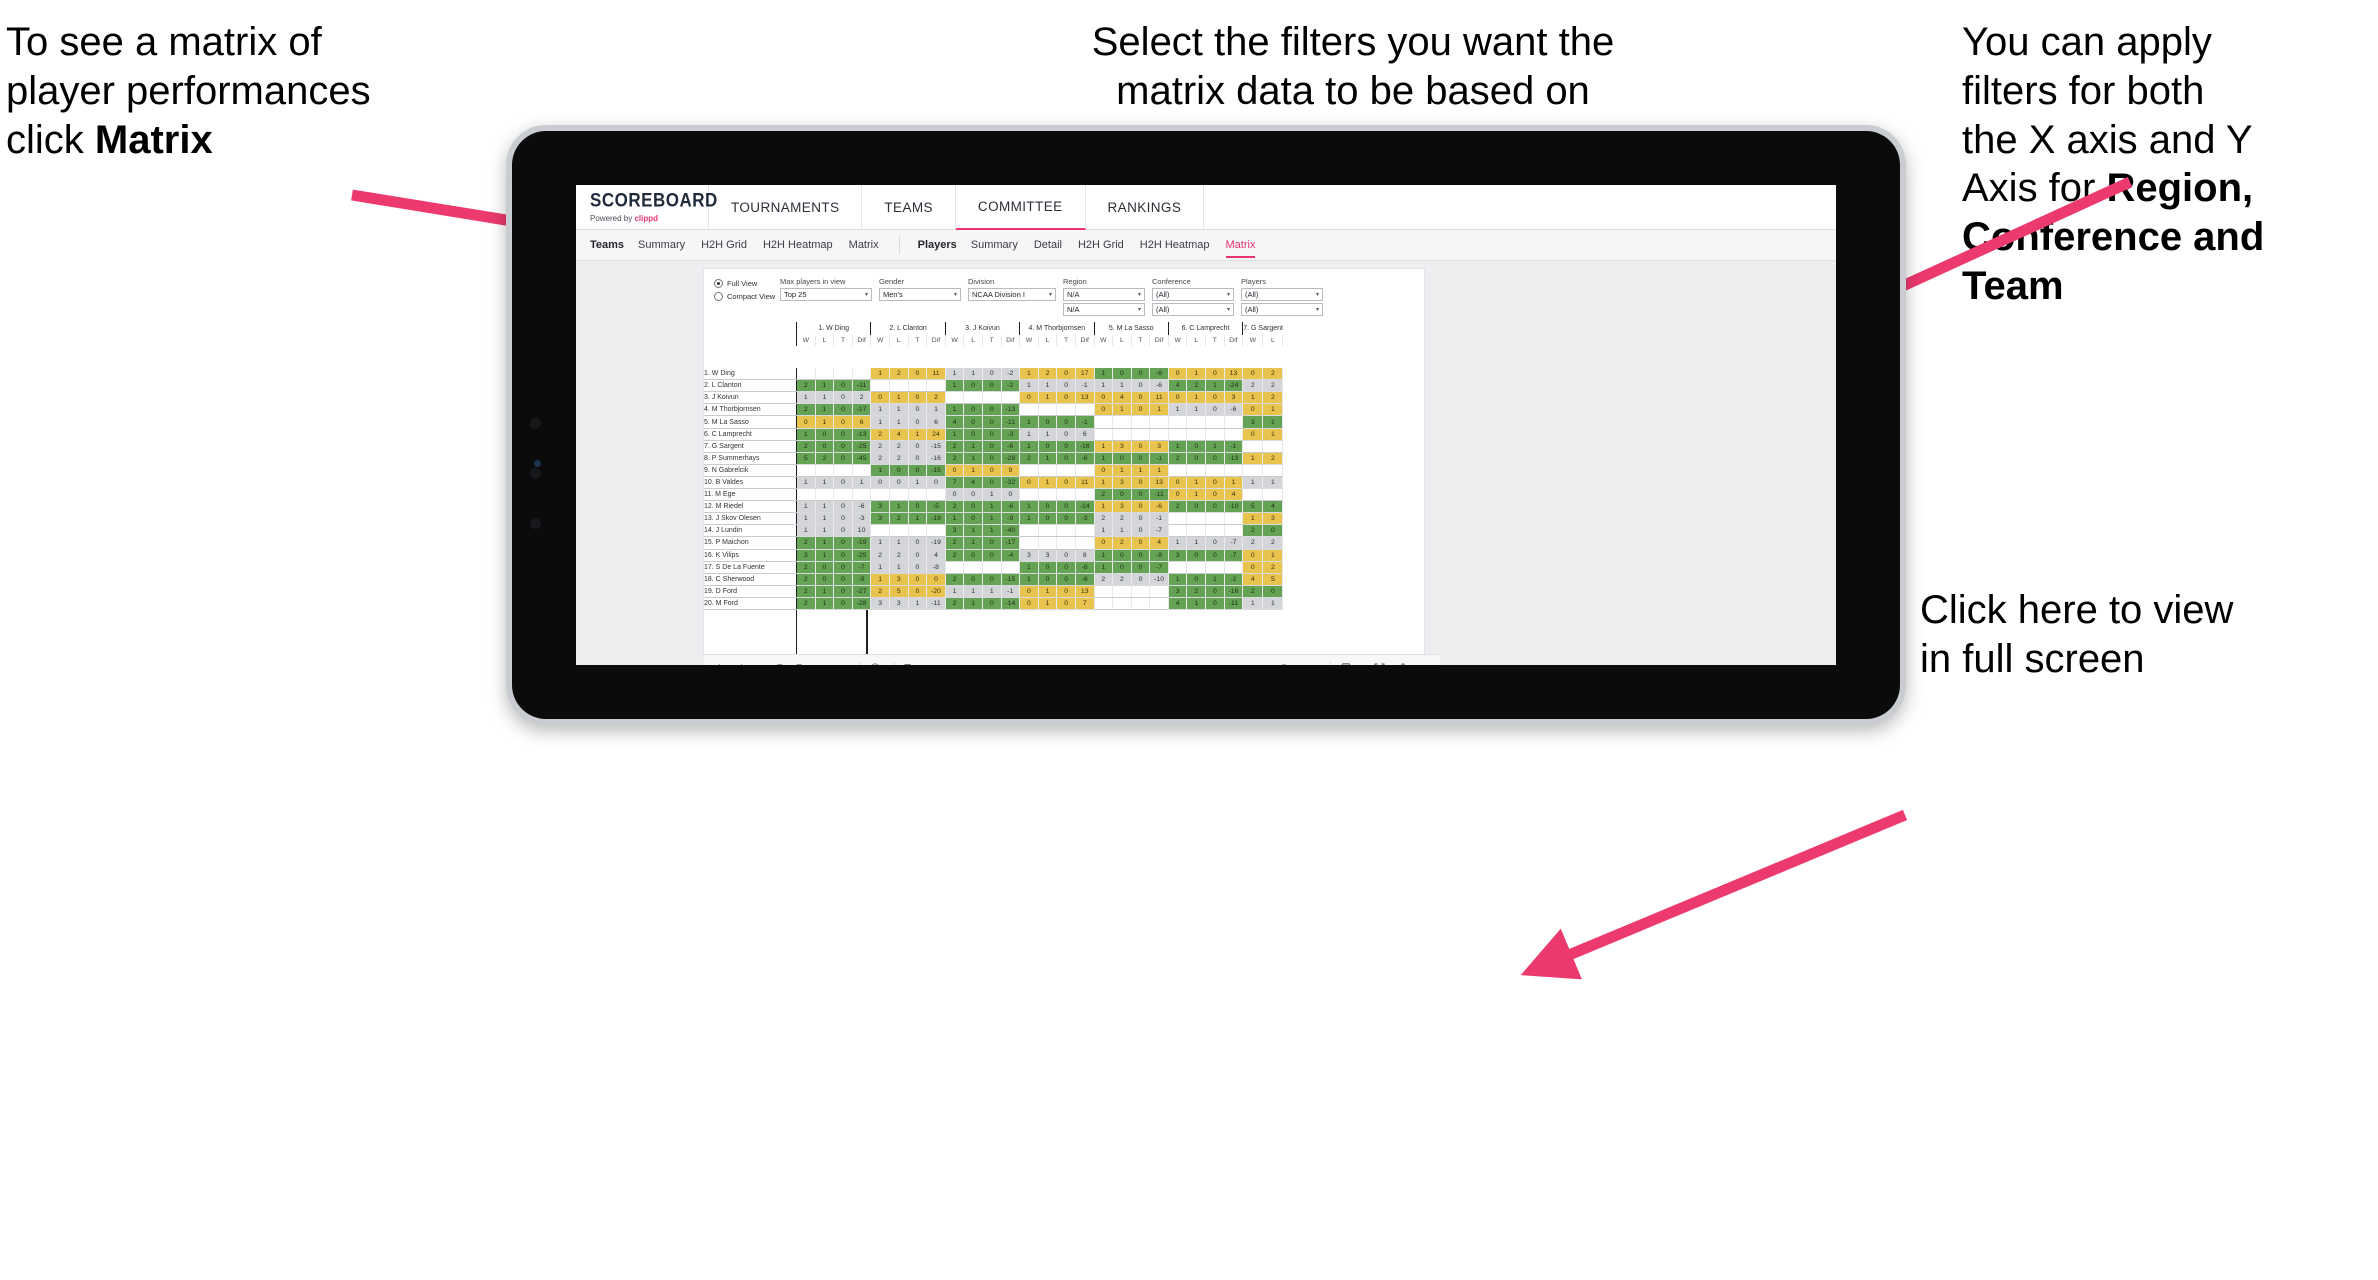 The height and width of the screenshot is (1280, 2378). Describe the element at coordinates (786, 207) in the screenshot. I see `nav-tournaments: TOURNAMENTS` at that location.